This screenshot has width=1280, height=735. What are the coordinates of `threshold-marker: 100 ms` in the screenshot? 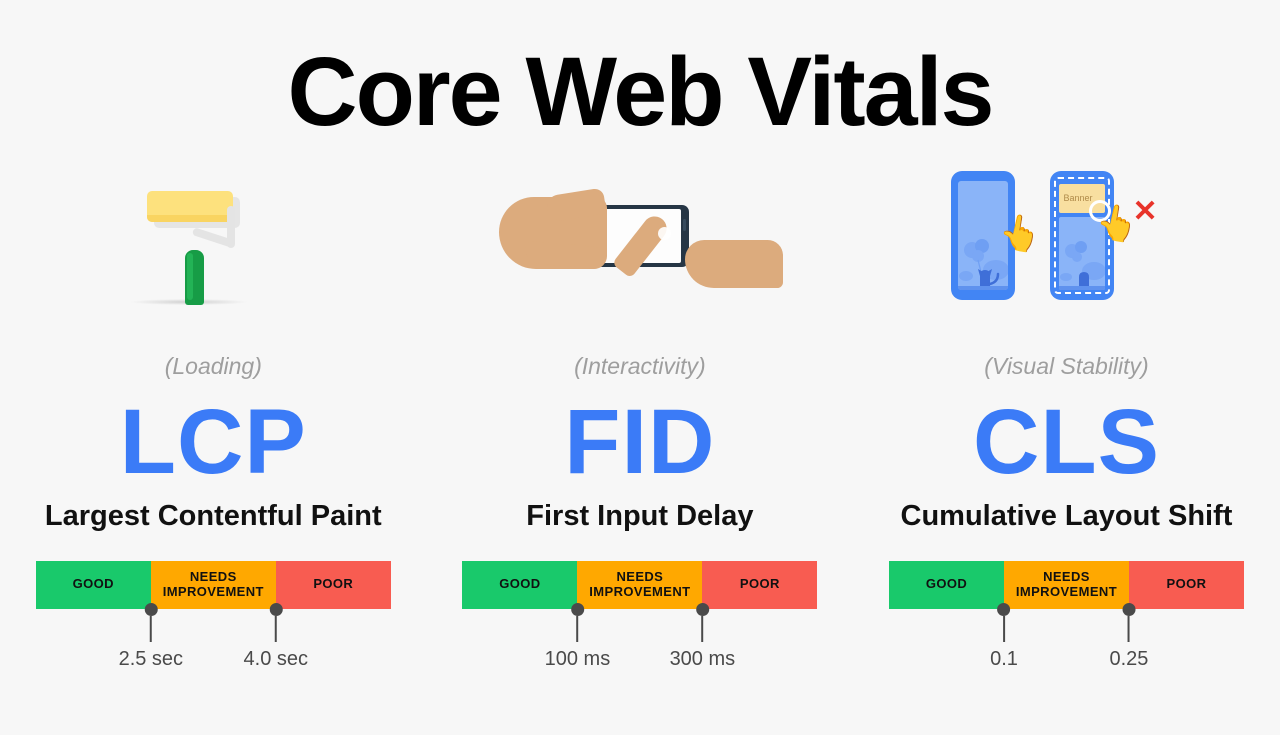 It's located at (577, 636).